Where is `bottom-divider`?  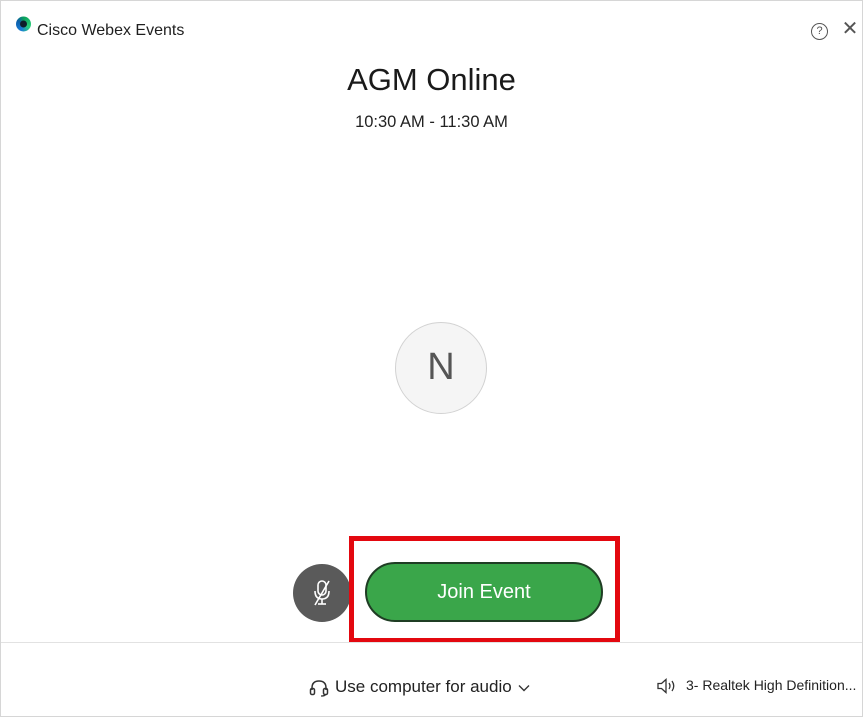
bottom-divider is located at coordinates (431, 642).